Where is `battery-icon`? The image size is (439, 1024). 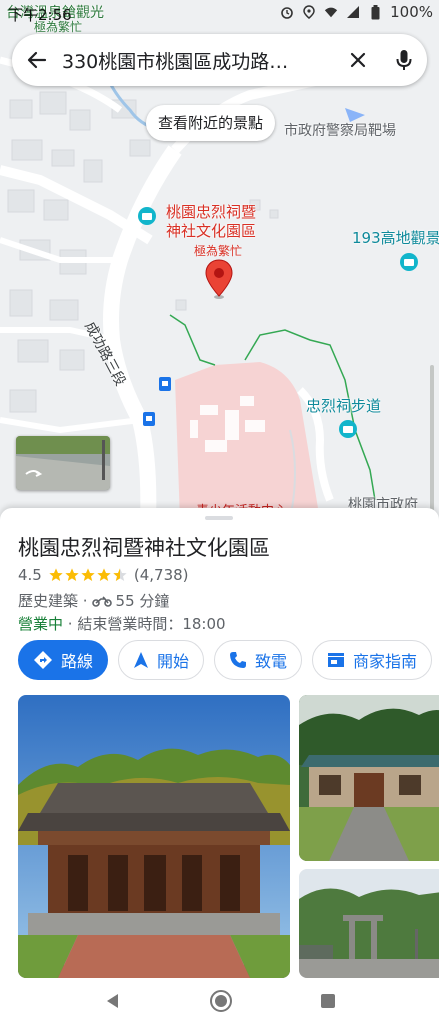
battery-icon is located at coordinates (375, 11).